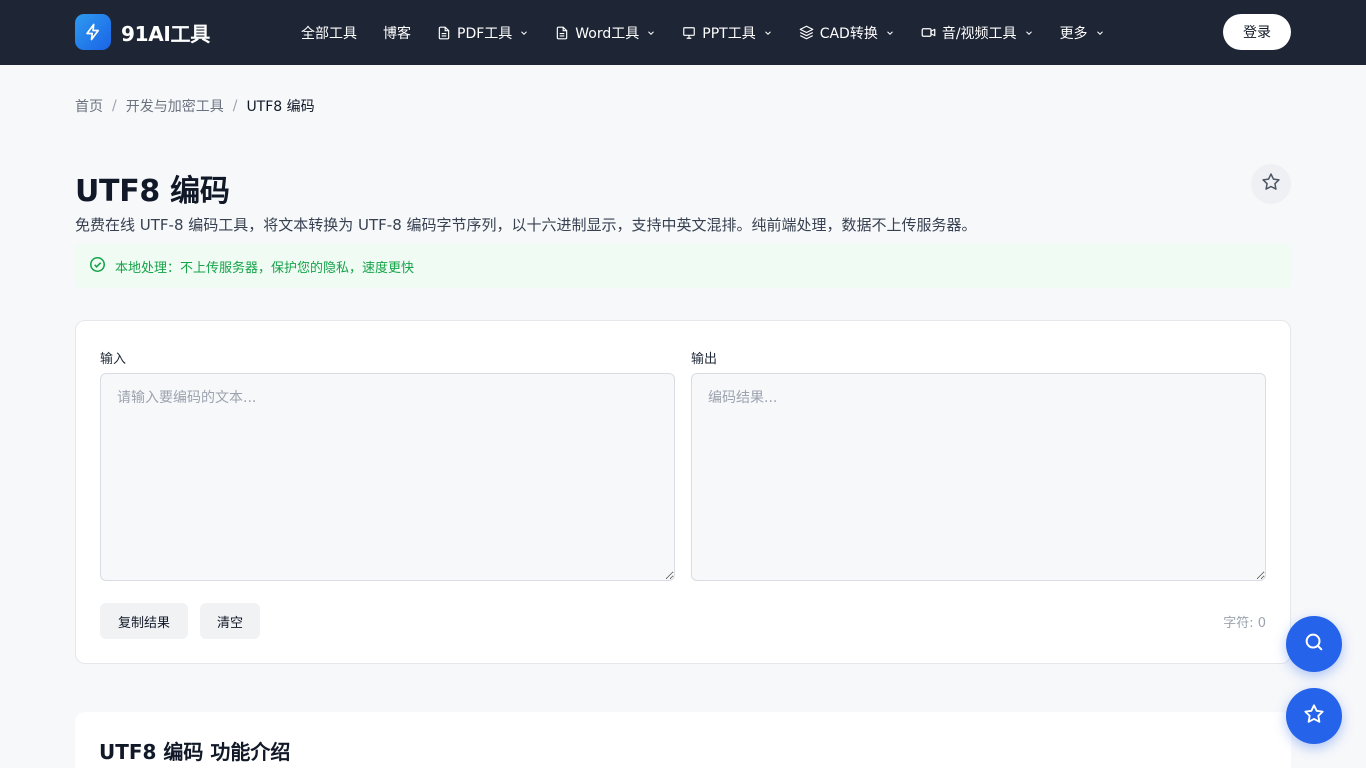  I want to click on nav-label: Word工具, so click(607, 33).